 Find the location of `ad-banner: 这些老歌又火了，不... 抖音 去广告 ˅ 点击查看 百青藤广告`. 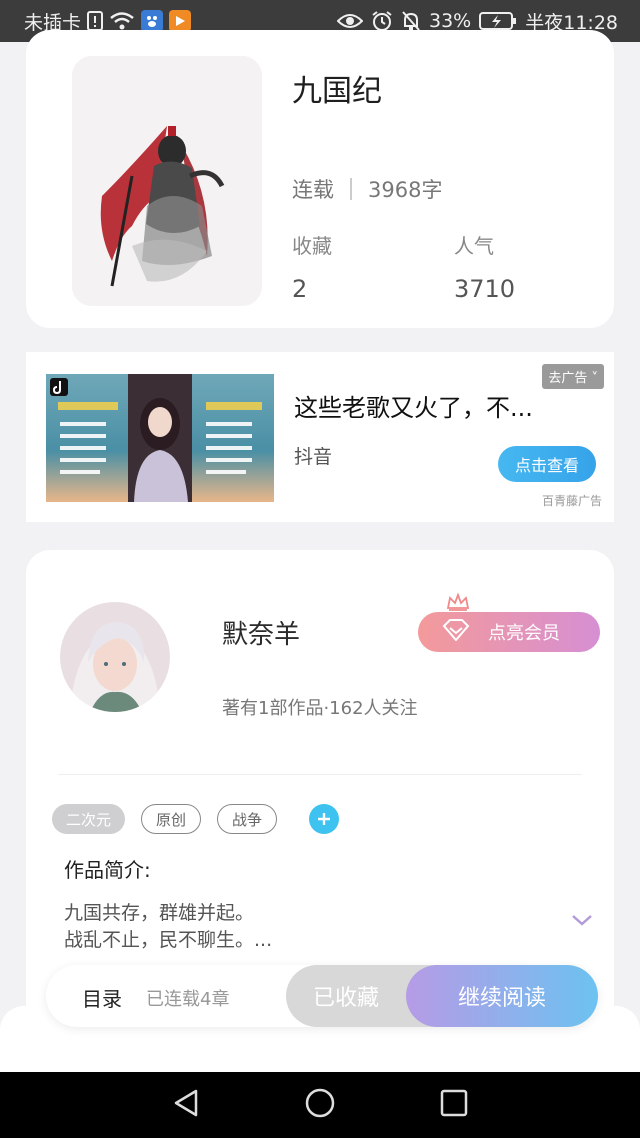

ad-banner: 这些老歌又火了，不... 抖音 去广告 ˅ 点击查看 百青藤广告 is located at coordinates (320, 437).